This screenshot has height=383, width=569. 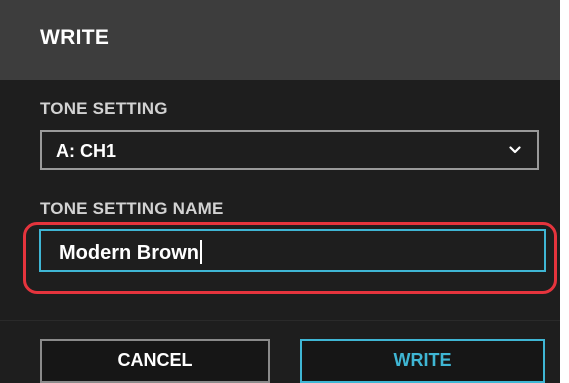 I want to click on tone-setting-selected-value: A: CH1, so click(x=86, y=151).